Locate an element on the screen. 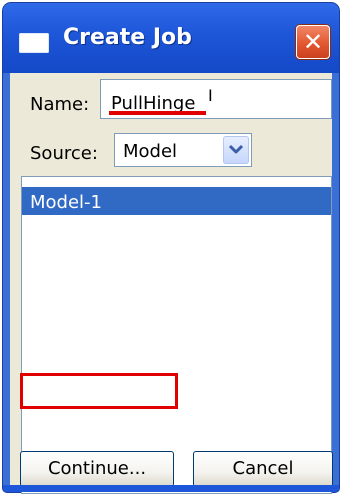  source-dropdown-button is located at coordinates (236, 150).